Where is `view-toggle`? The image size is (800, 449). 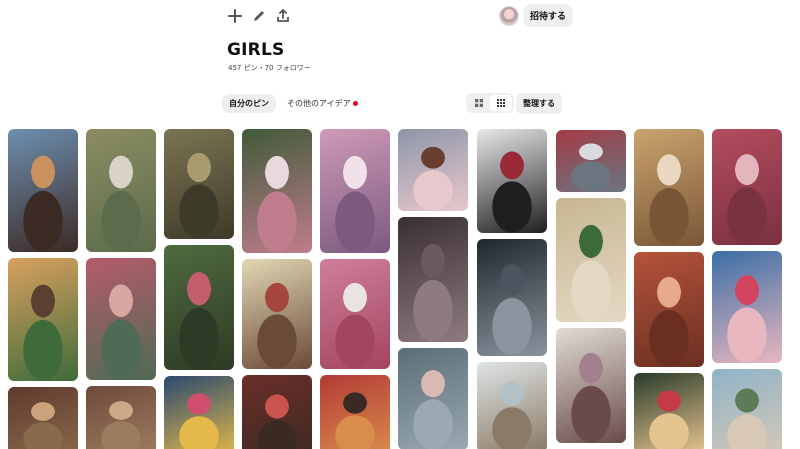
view-toggle is located at coordinates (490, 103).